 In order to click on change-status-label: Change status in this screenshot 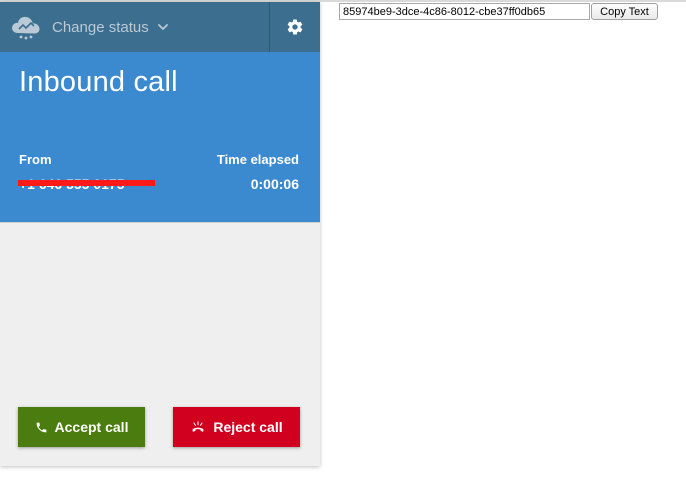, I will do `click(100, 27)`.